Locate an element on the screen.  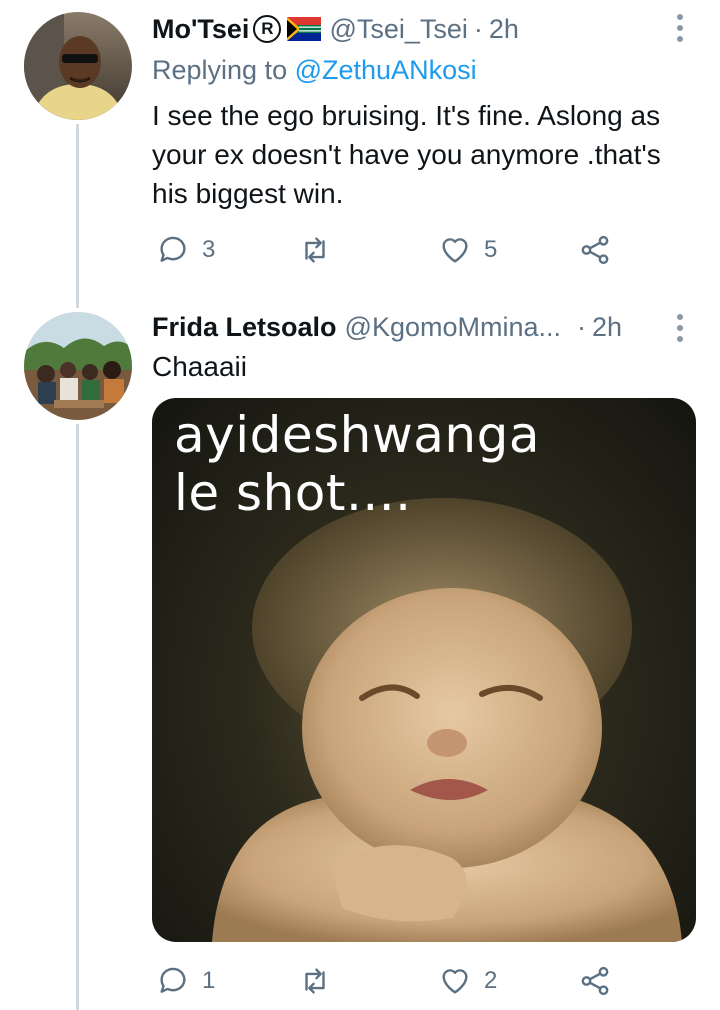
handle: @Tsei_Tsei is located at coordinates (398, 29).